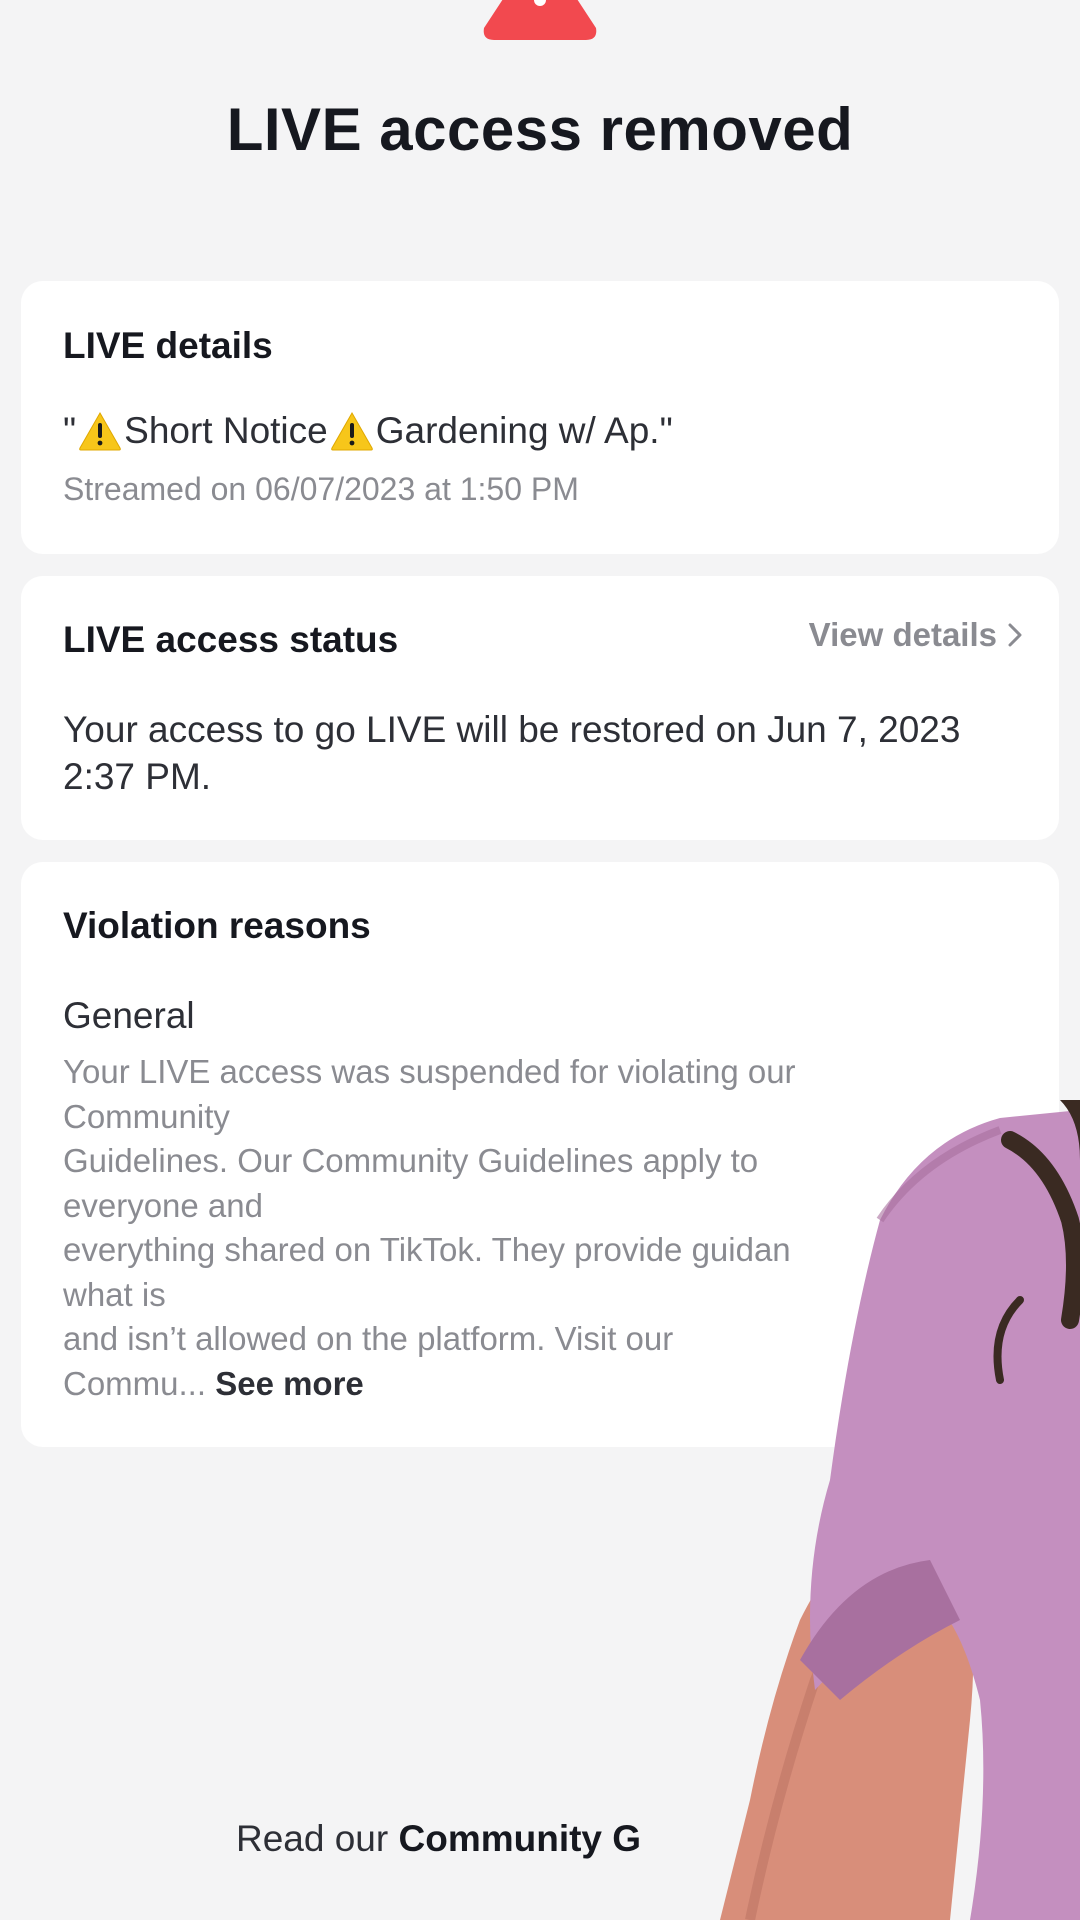 The height and width of the screenshot is (1920, 1080). What do you see at coordinates (540, 129) in the screenshot?
I see `page-title: LIVE access removed` at bounding box center [540, 129].